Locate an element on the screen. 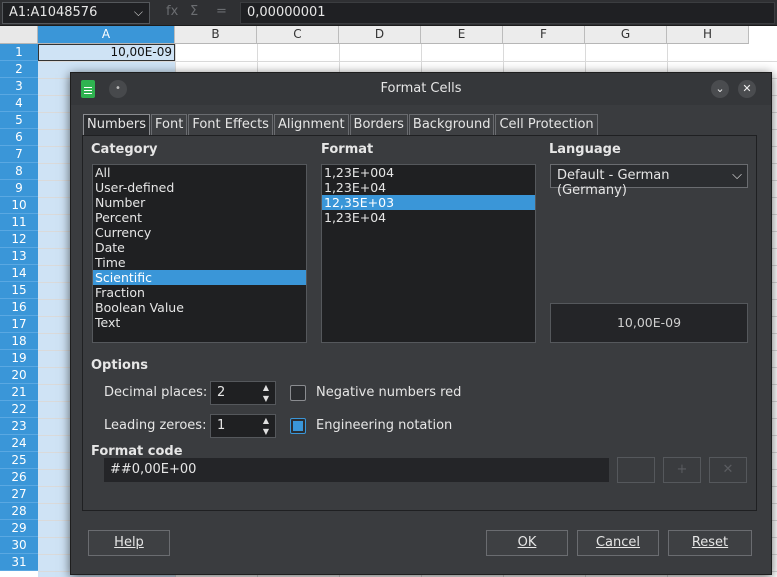  column-header: H is located at coordinates (708, 35).